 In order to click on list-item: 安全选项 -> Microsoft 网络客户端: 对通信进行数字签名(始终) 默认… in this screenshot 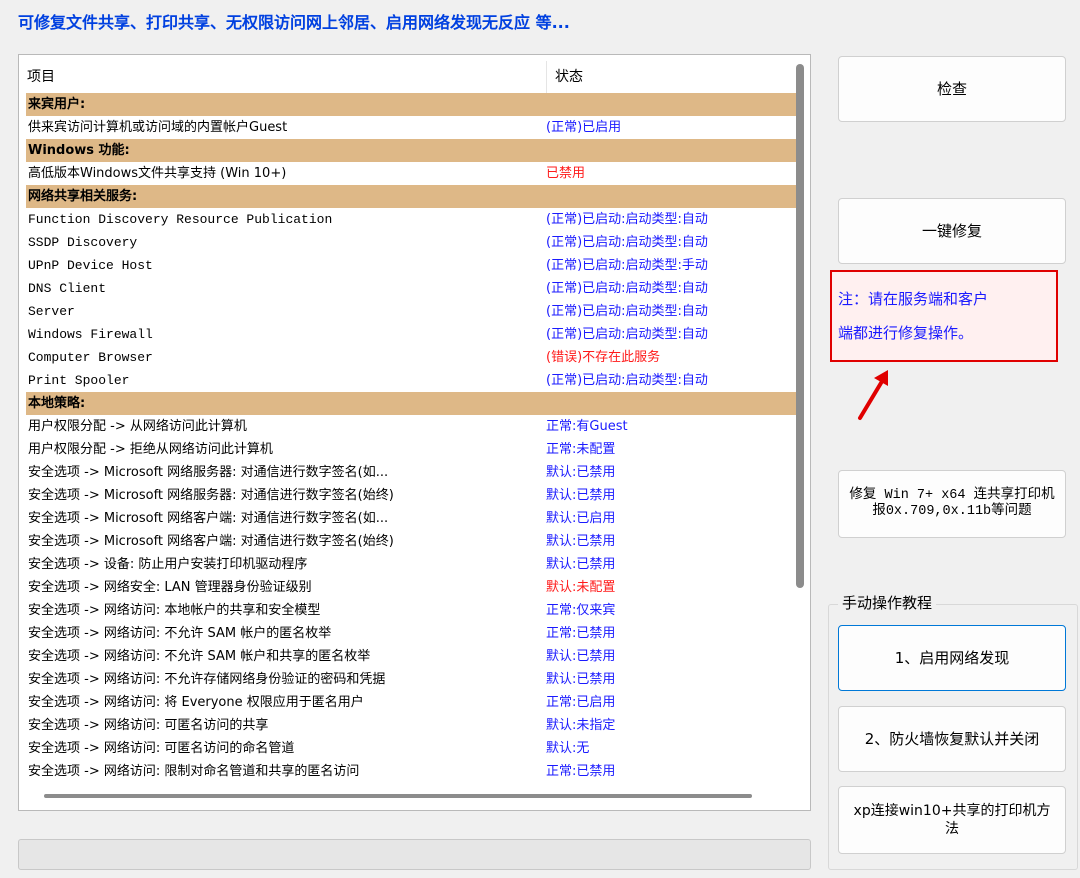, I will do `click(412, 541)`.